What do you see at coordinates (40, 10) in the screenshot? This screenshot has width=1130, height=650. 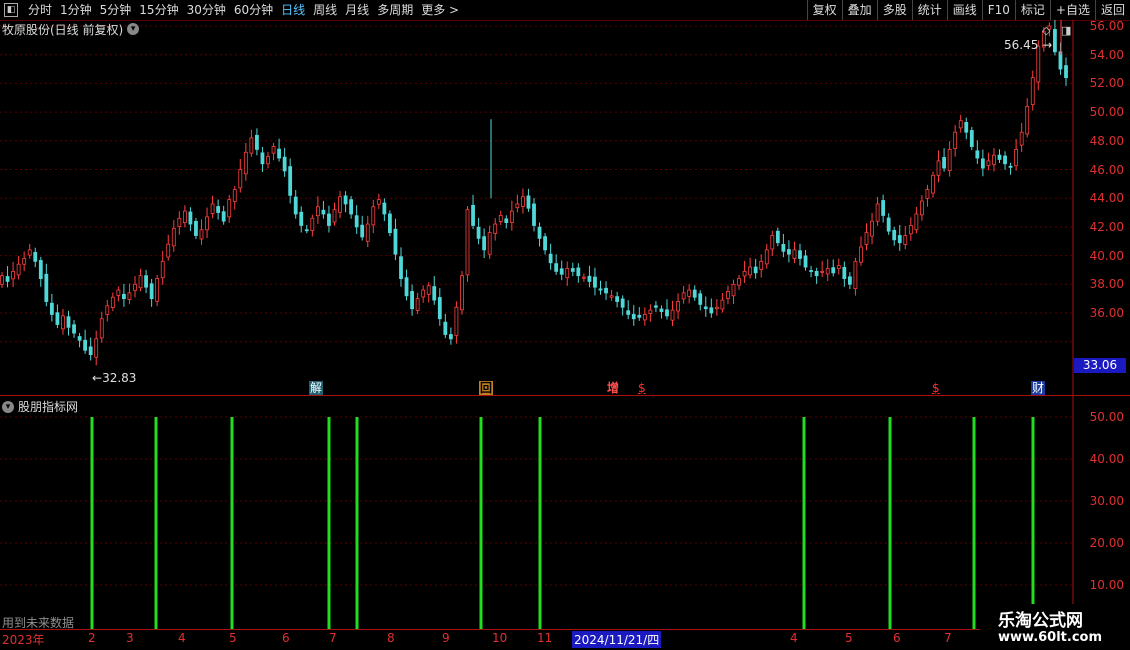 I see `period-tab-0: 分时` at bounding box center [40, 10].